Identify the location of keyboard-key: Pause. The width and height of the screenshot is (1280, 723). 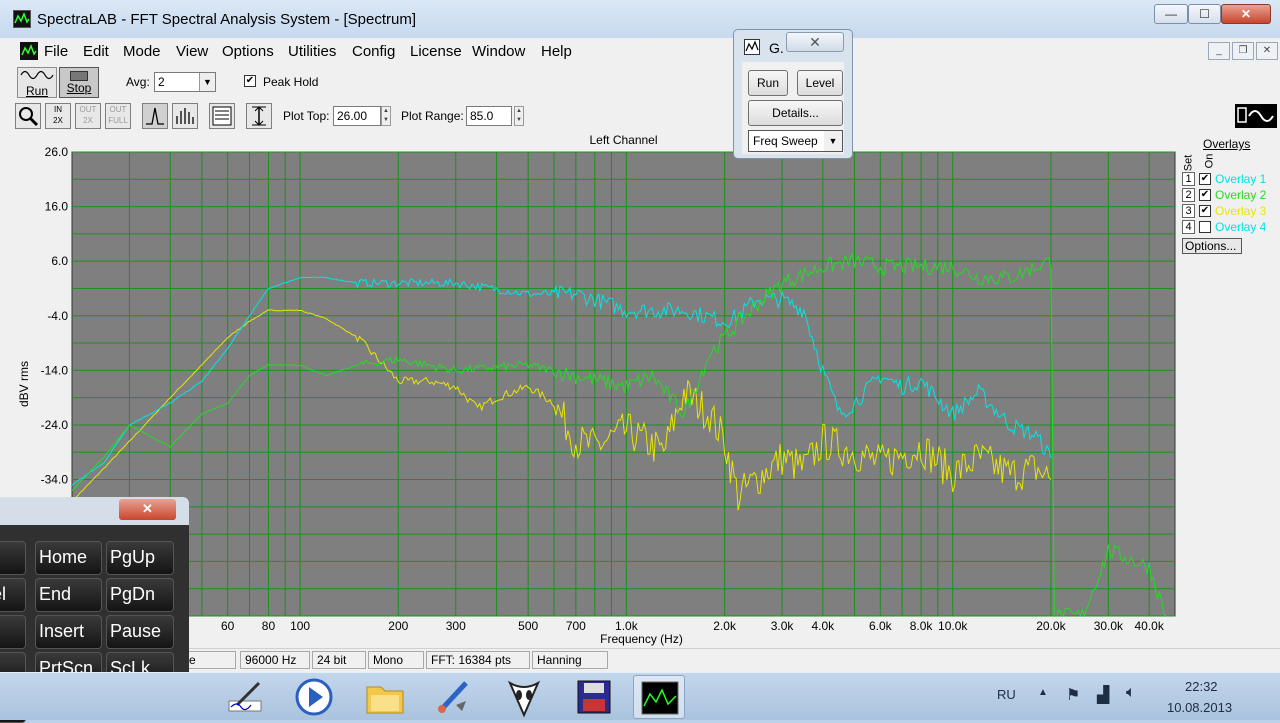
(140, 632).